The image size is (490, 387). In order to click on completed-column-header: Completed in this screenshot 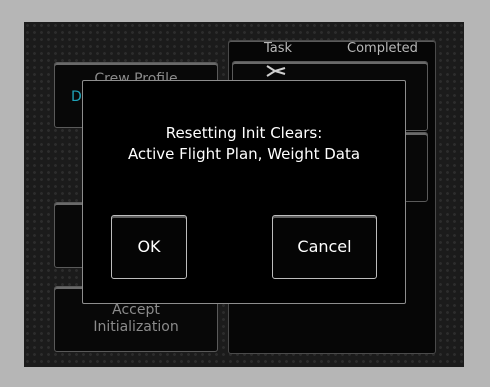, I will do `click(382, 48)`.